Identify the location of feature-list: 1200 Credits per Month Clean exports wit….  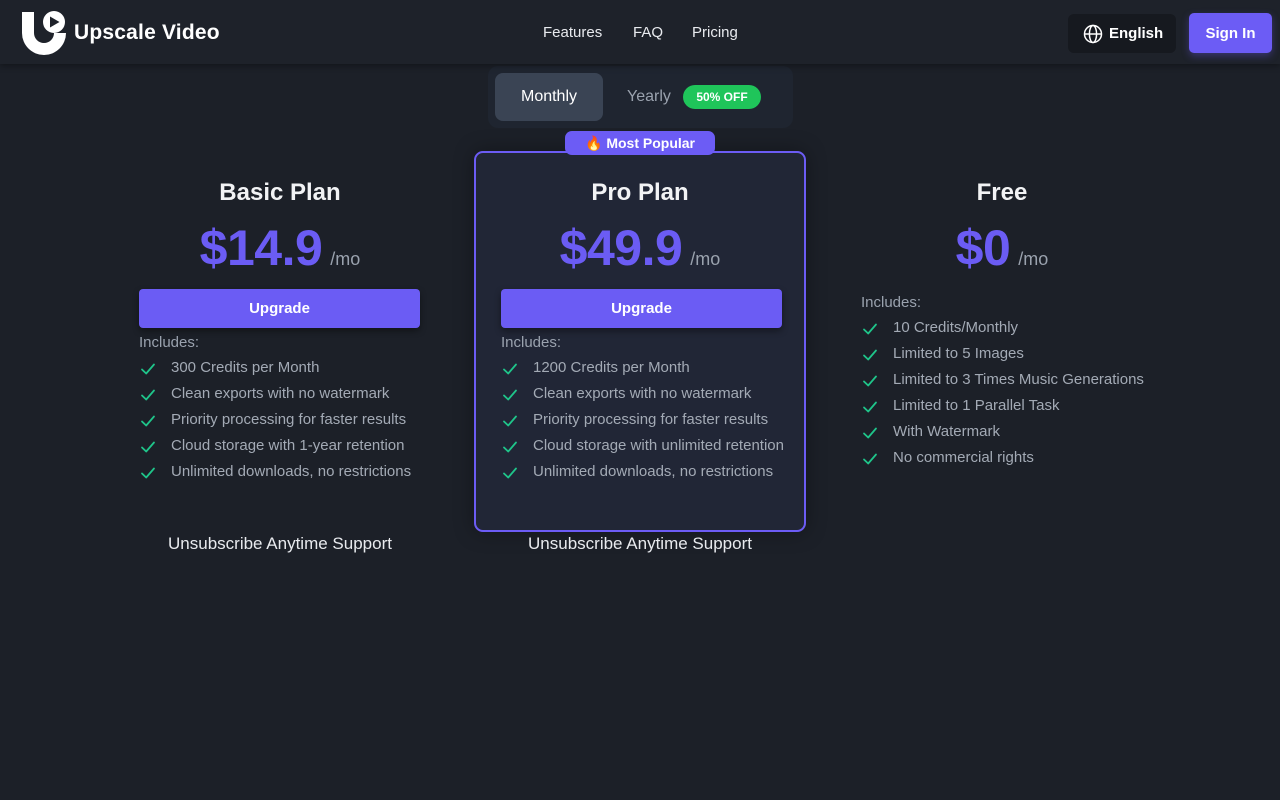
(642, 419).